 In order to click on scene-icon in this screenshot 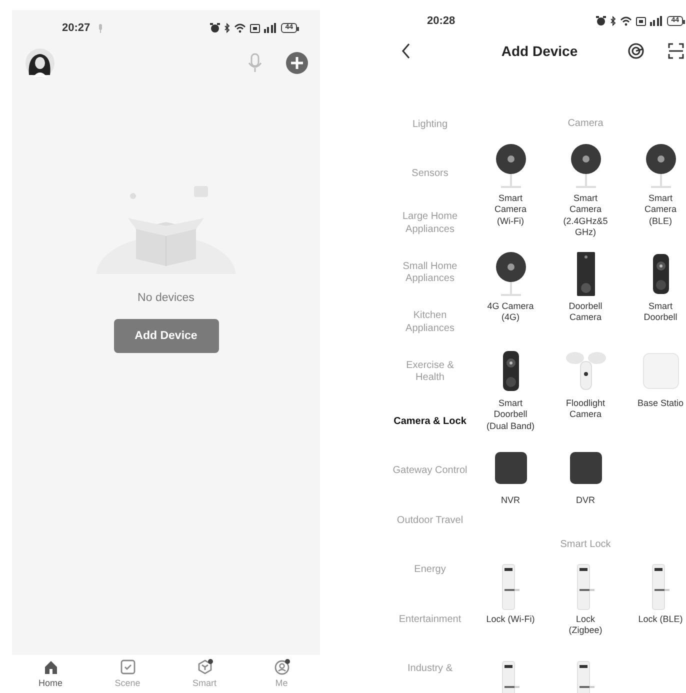, I will do `click(128, 667)`.